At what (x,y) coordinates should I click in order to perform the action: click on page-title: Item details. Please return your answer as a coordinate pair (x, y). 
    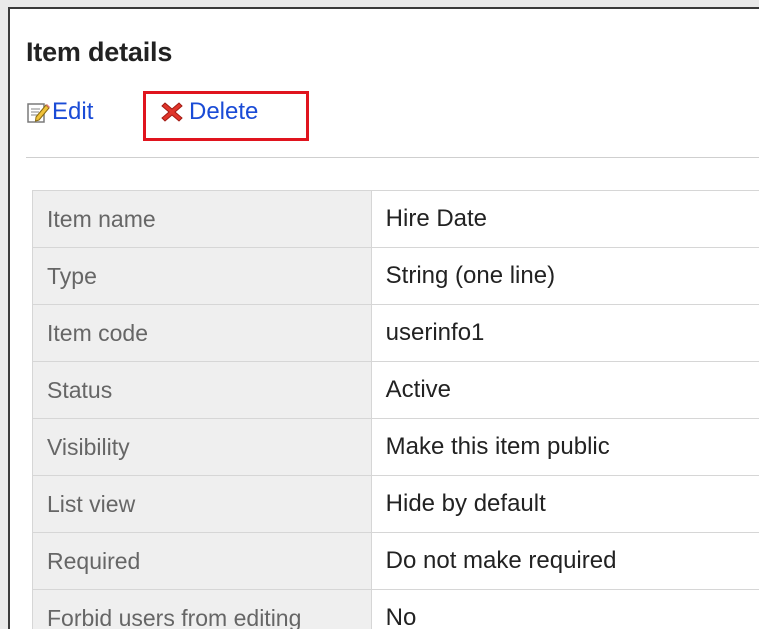
    Looking at the image, I should click on (99, 52).